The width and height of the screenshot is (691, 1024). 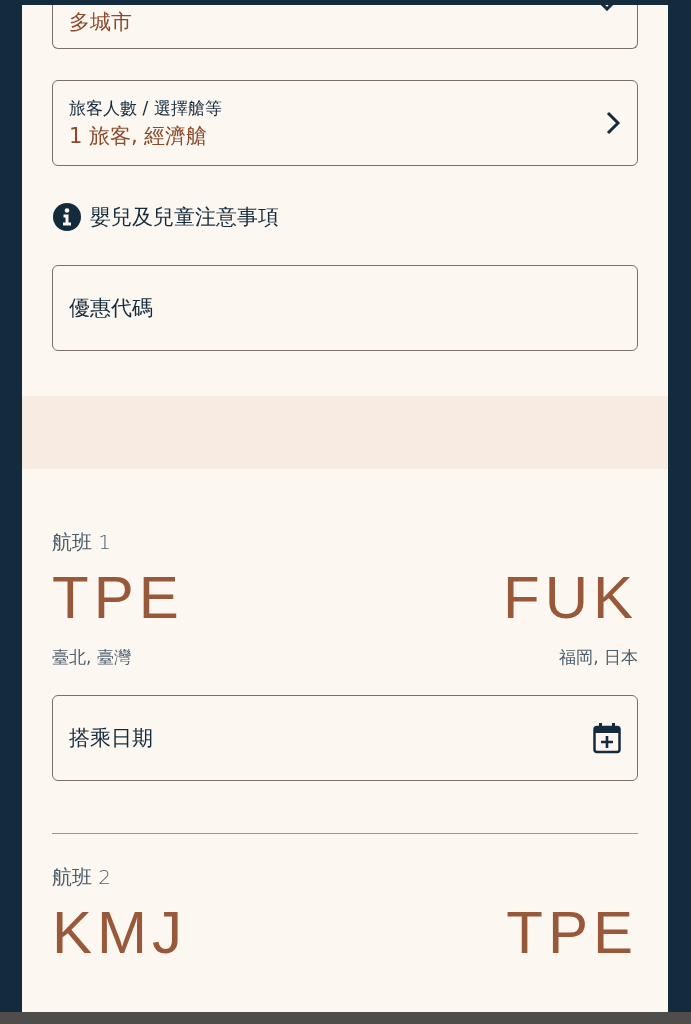 I want to click on passenger-class-selector: 旅客人數 / 選擇艙等 1 旅客, 經濟艙, so click(x=345, y=123).